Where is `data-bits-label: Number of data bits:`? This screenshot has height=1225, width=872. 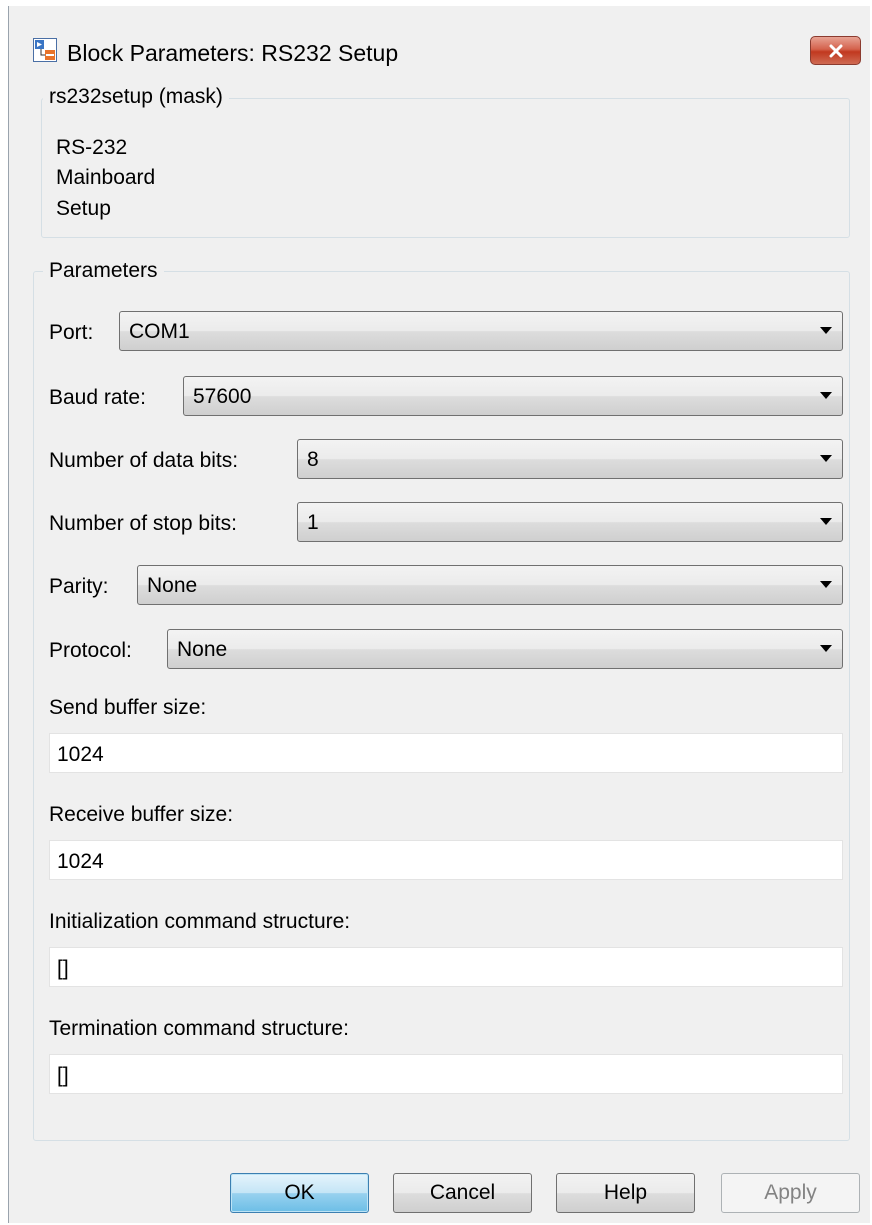 data-bits-label: Number of data bits: is located at coordinates (144, 460).